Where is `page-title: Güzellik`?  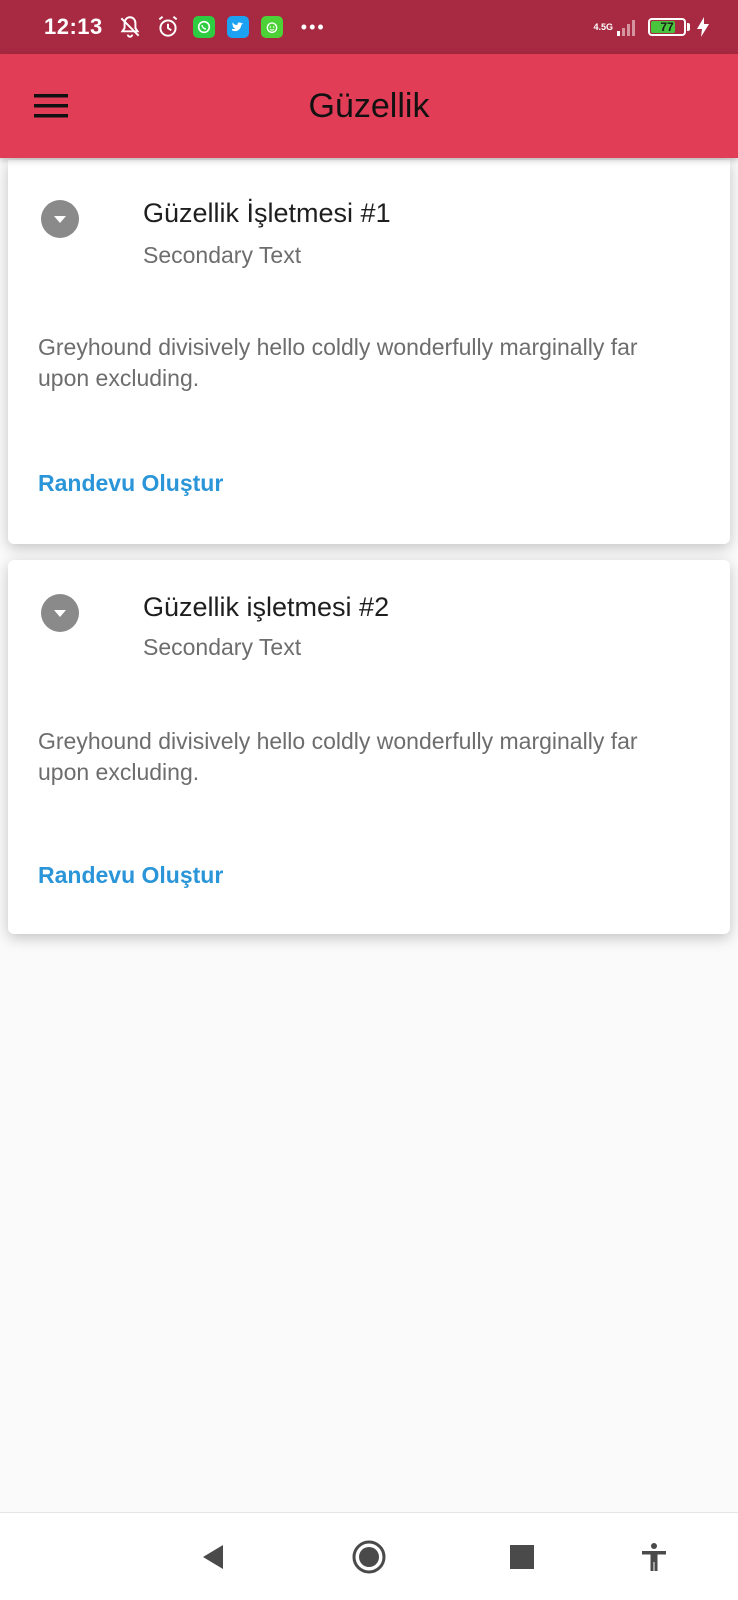 page-title: Güzellik is located at coordinates (369, 105).